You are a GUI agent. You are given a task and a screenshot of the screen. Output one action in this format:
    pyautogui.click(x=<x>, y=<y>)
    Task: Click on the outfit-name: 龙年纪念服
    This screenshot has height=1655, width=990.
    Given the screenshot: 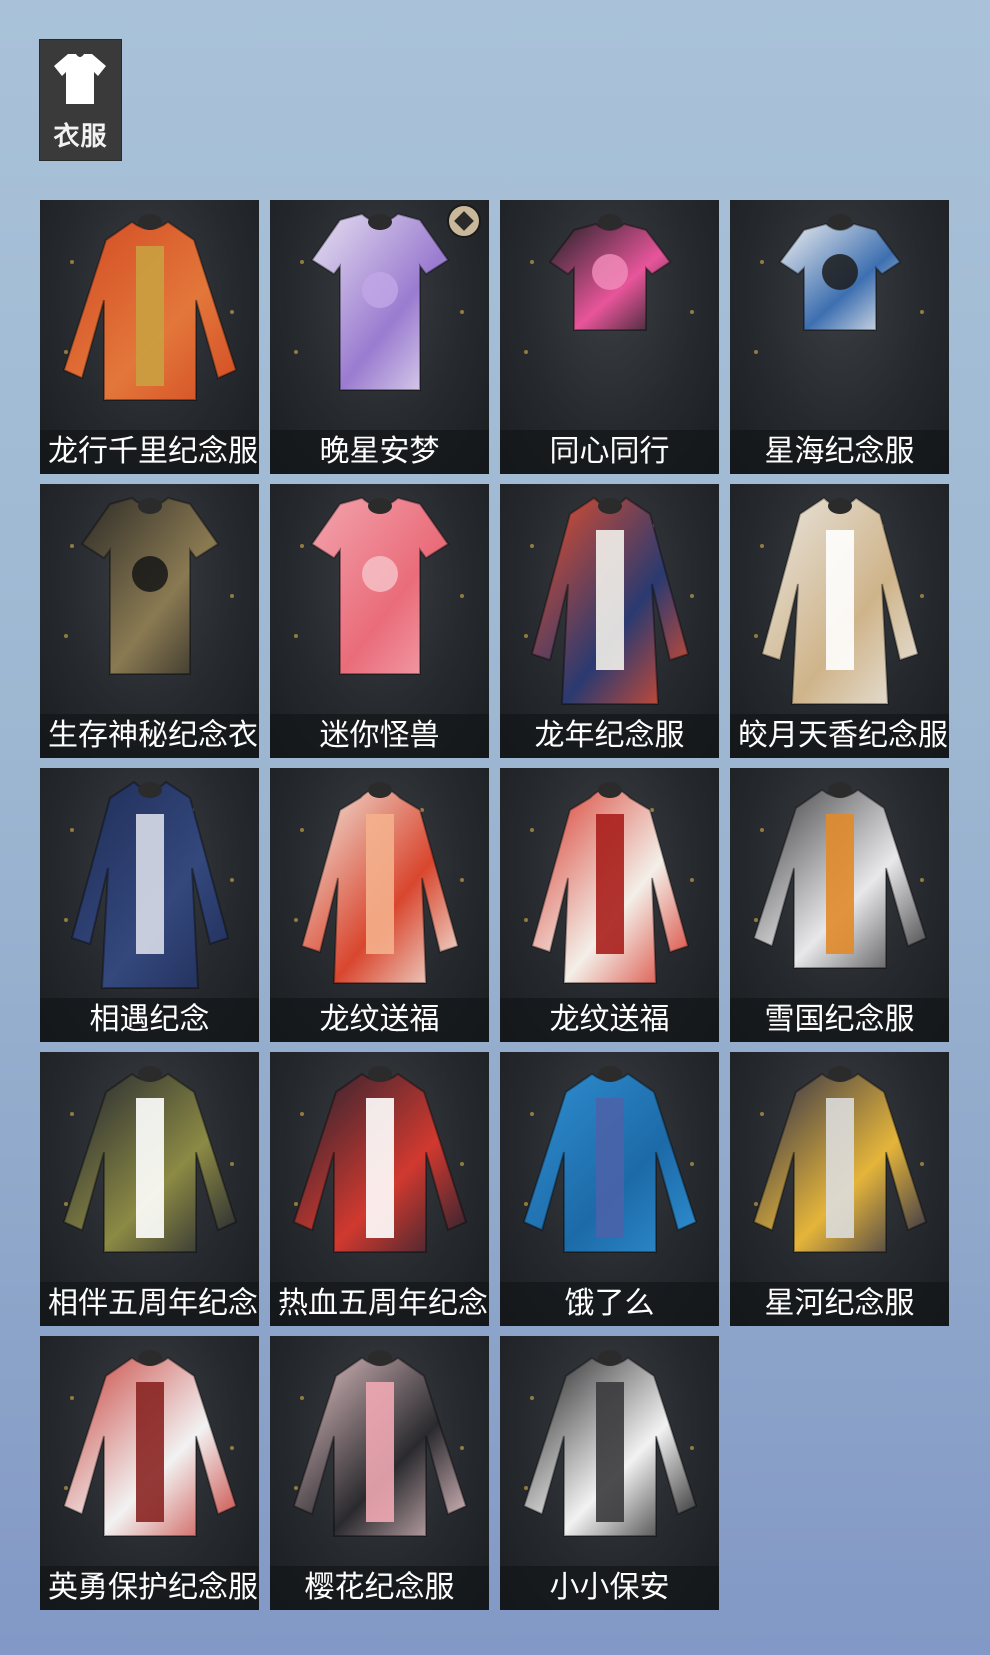 What is the action you would take?
    pyautogui.click(x=609, y=736)
    